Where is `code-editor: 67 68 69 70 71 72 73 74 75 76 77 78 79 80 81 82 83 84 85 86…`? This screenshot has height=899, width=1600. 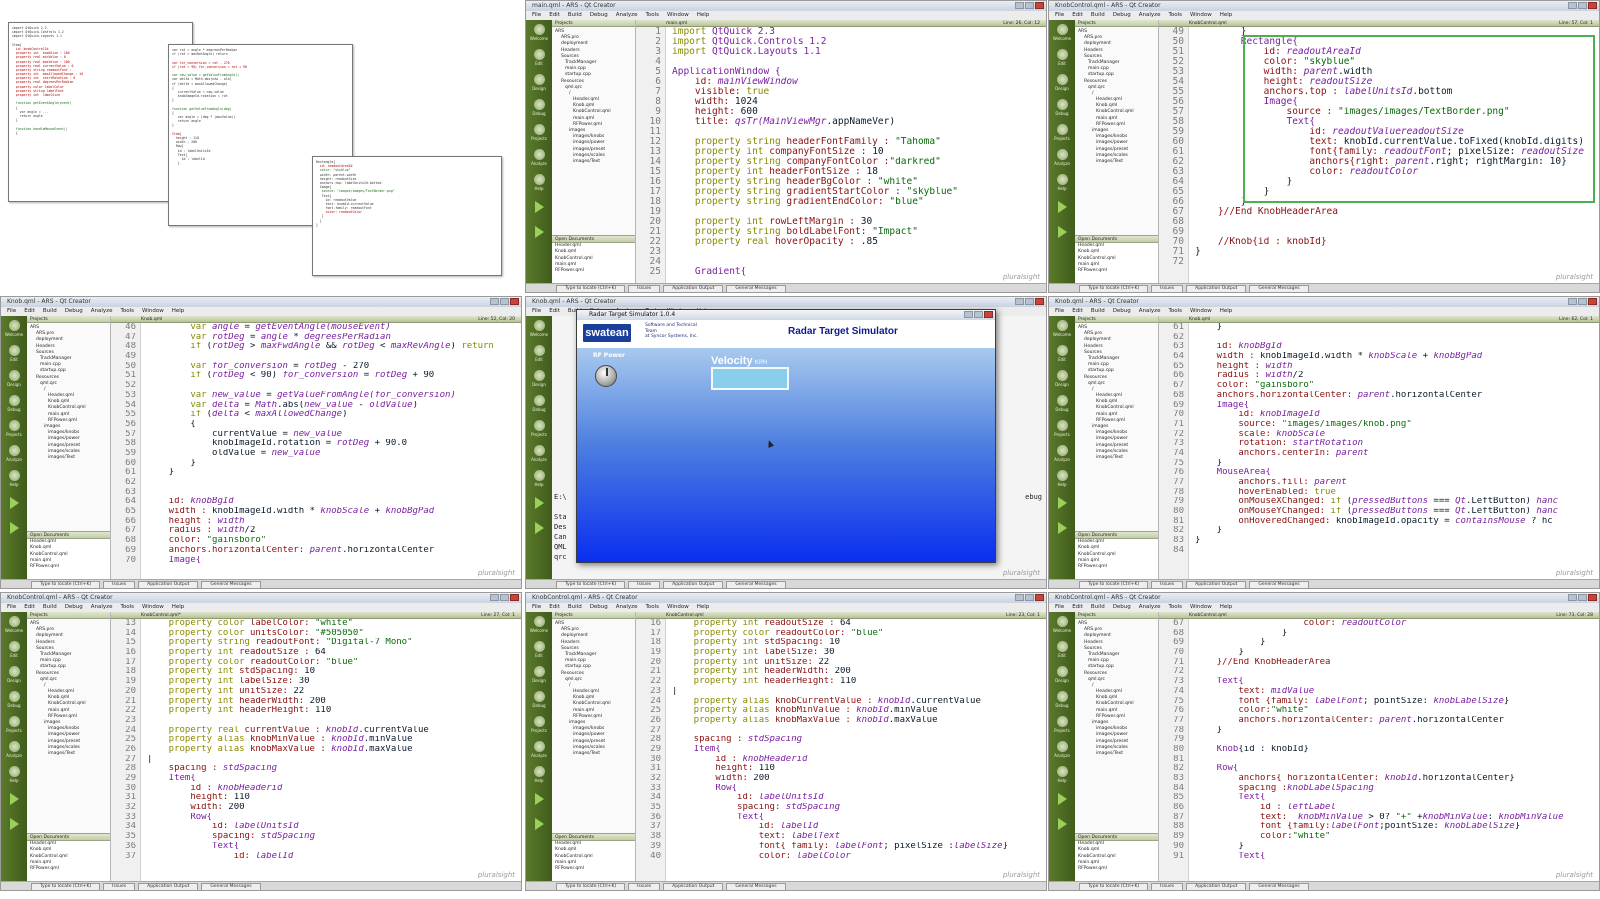
code-editor: 67 68 69 70 71 72 73 74 75 76 77 78 79 80 81 82 83 84 85 86… is located at coordinates (1379, 750).